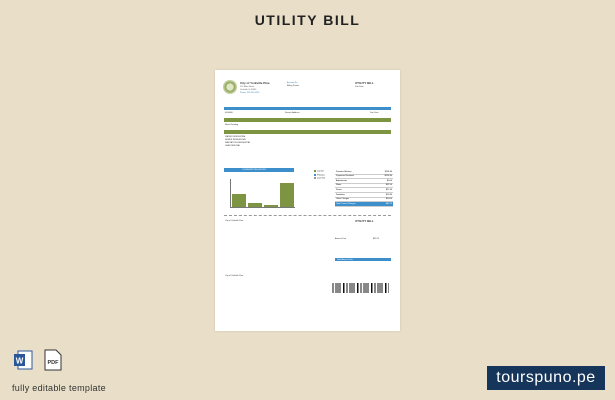 Image resolution: width=615 pixels, height=400 pixels. Describe the element at coordinates (59, 388) in the screenshot. I see `footer-label: fully editable template` at that location.